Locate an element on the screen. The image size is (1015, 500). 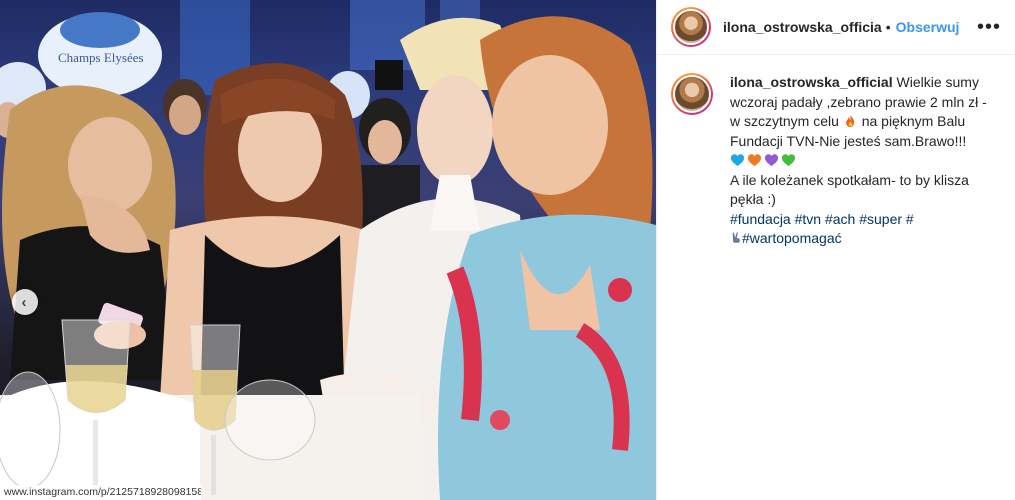
carousel-prev-button: ‹ is located at coordinates (25, 302).